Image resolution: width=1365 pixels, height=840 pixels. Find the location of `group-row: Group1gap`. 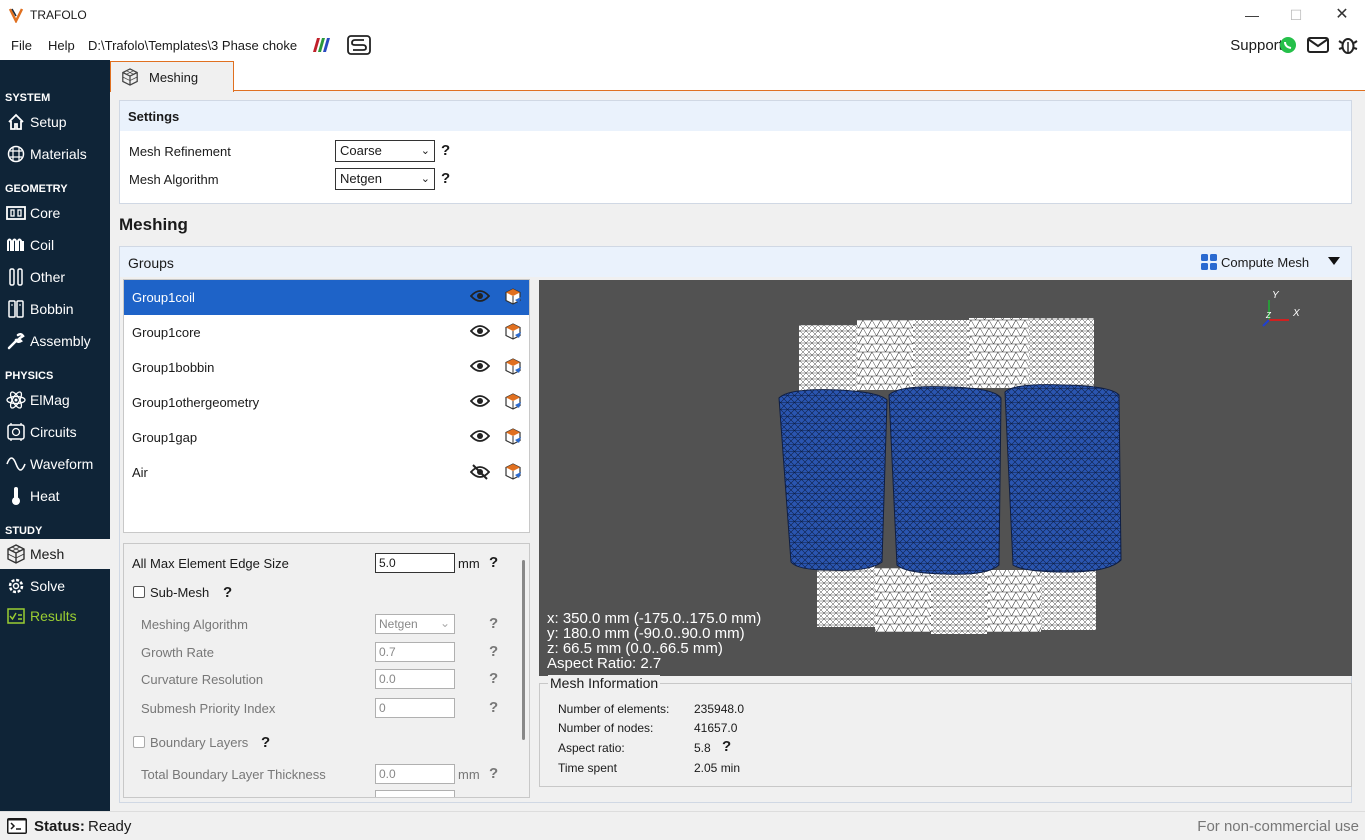

group-row: Group1gap is located at coordinates (326, 437).